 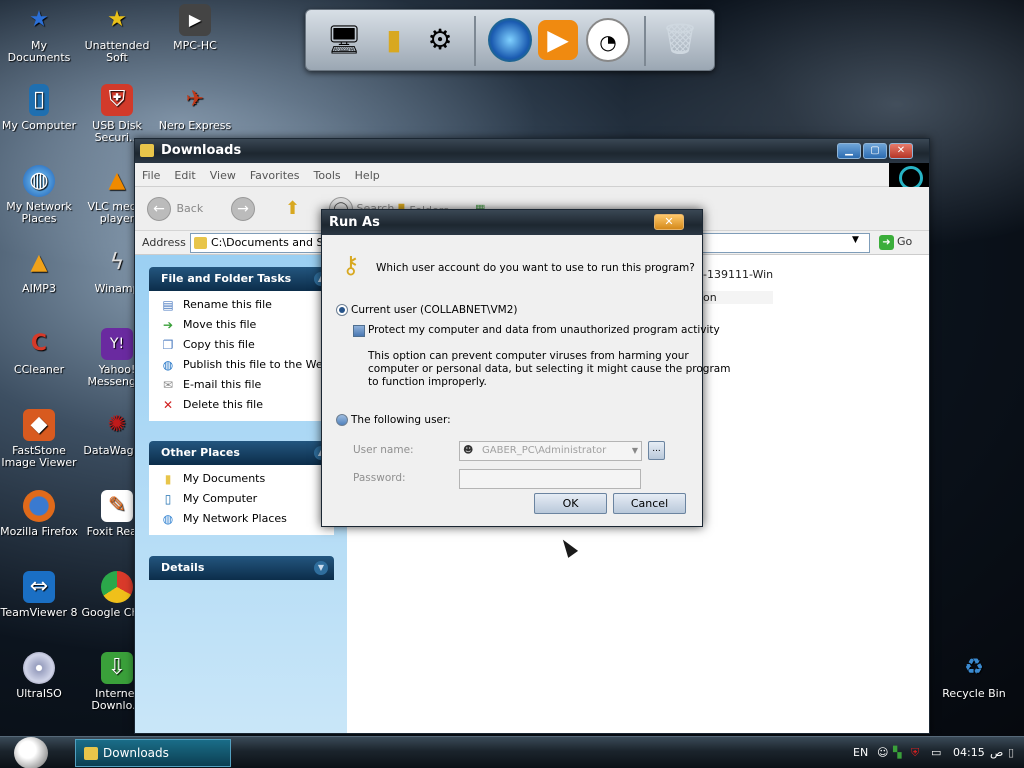 What do you see at coordinates (997, 752) in the screenshot?
I see `clock-ampm: ص` at bounding box center [997, 752].